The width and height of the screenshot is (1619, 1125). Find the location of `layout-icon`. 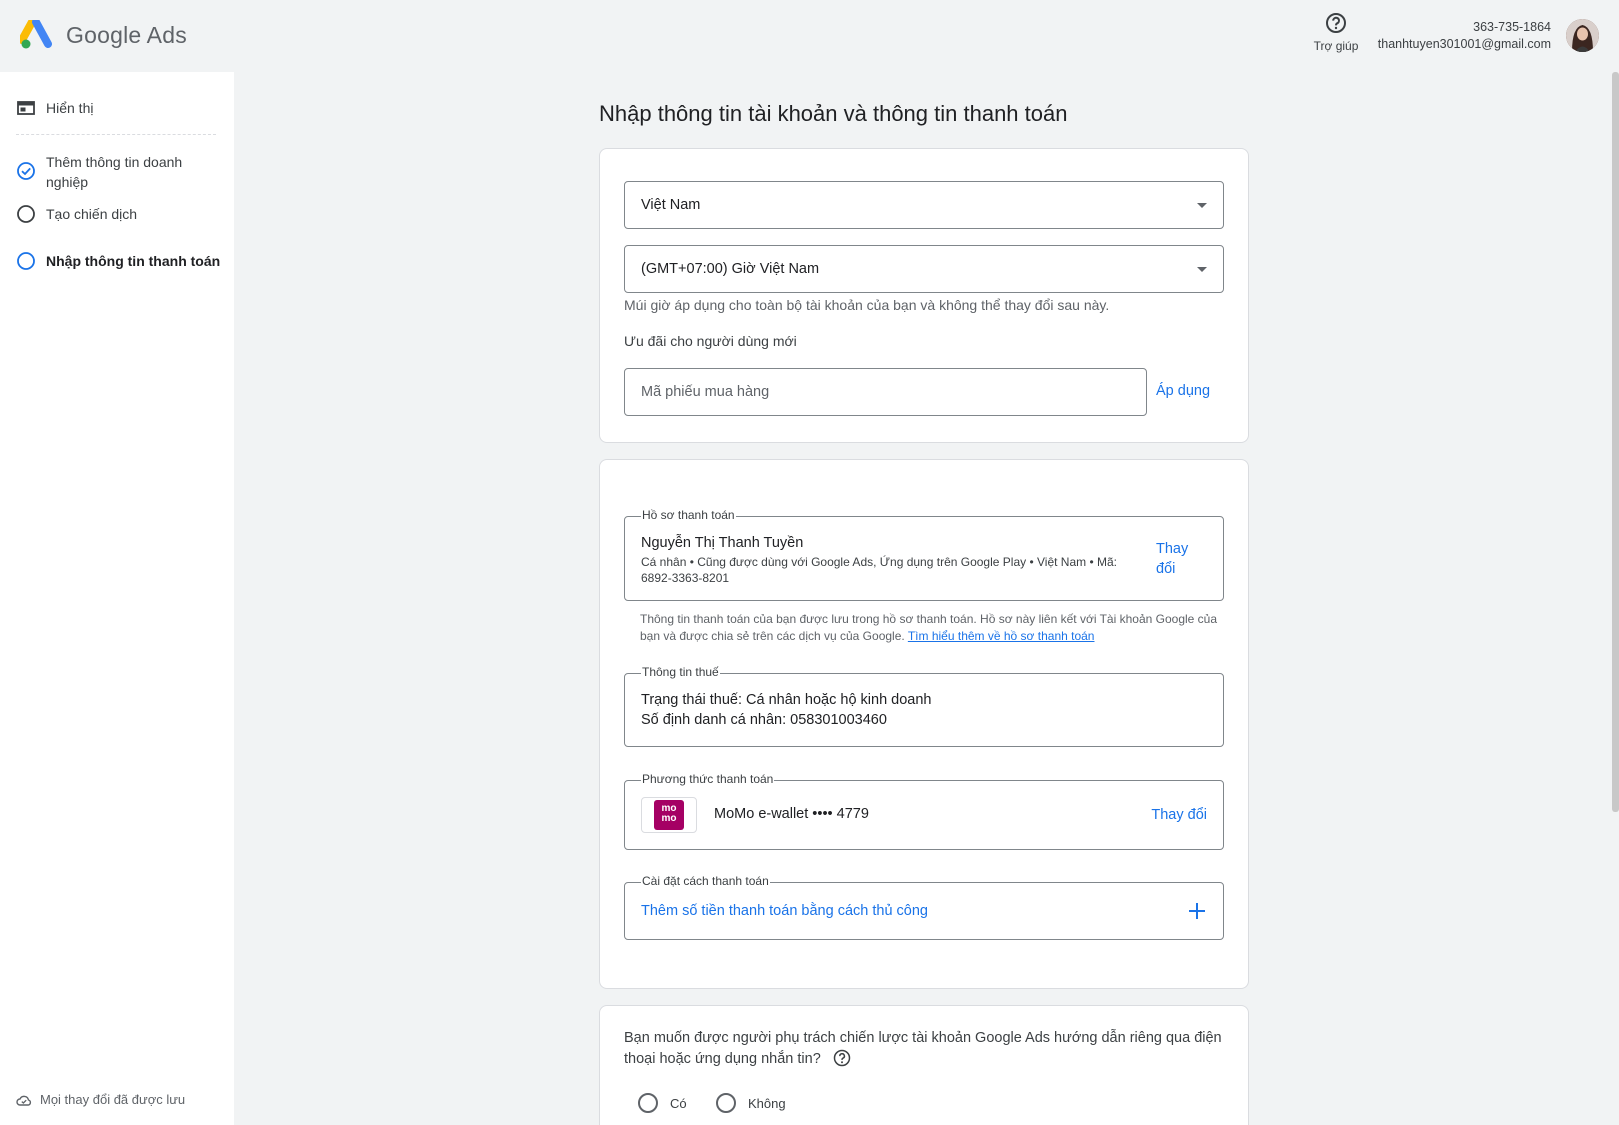

layout-icon is located at coordinates (26, 108).